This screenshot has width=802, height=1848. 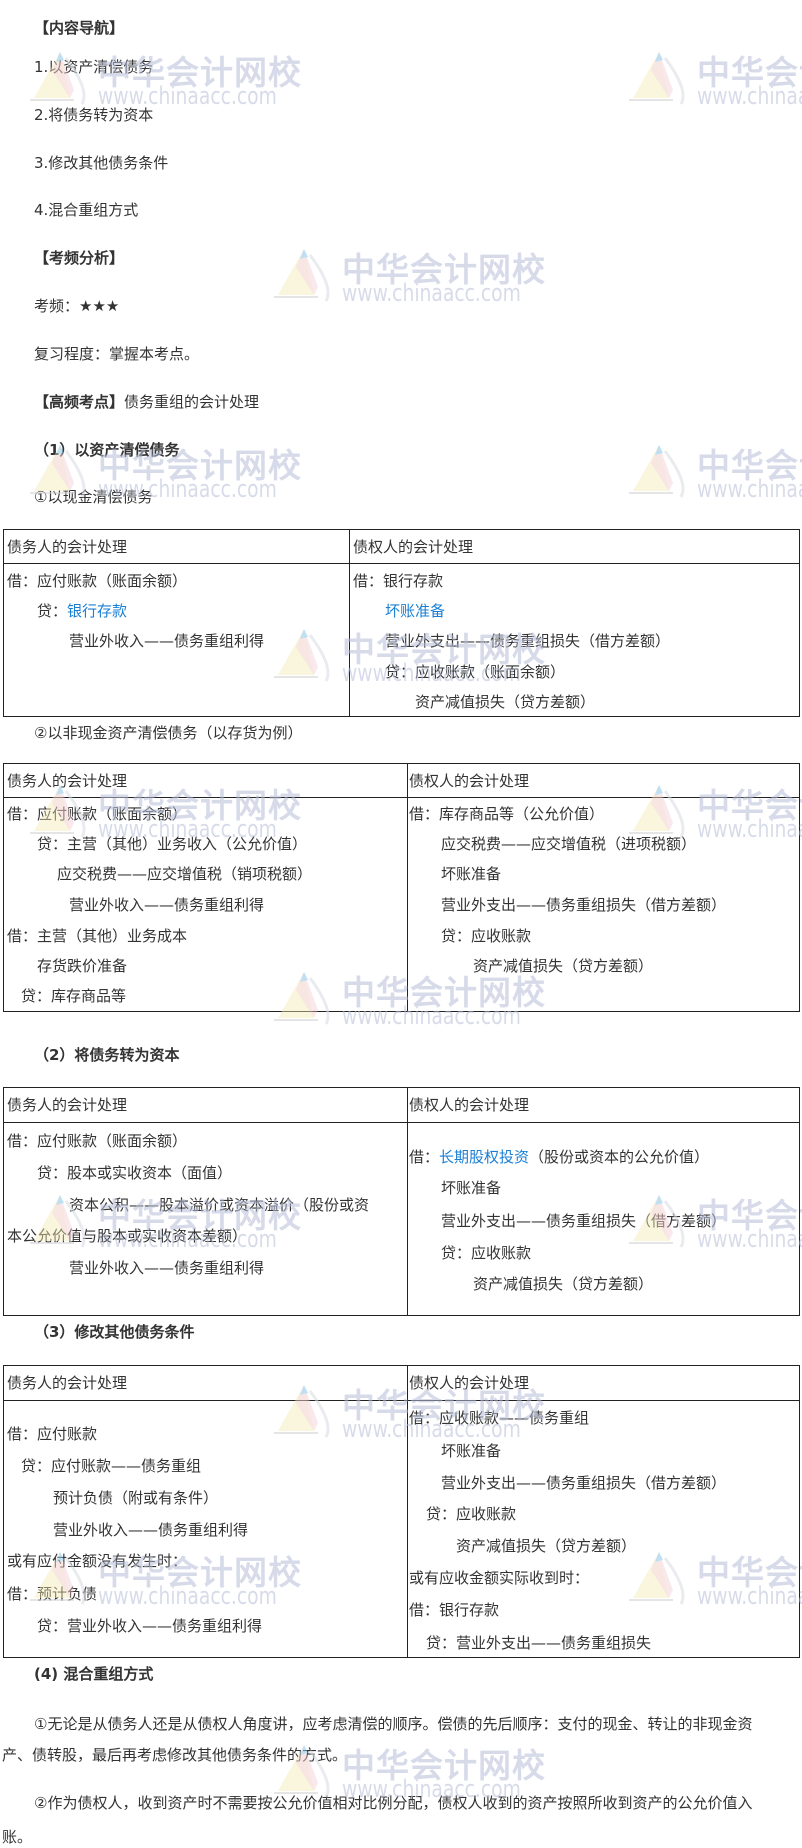 I want to click on entry-line: 贷：银行存款, so click(x=82, y=611).